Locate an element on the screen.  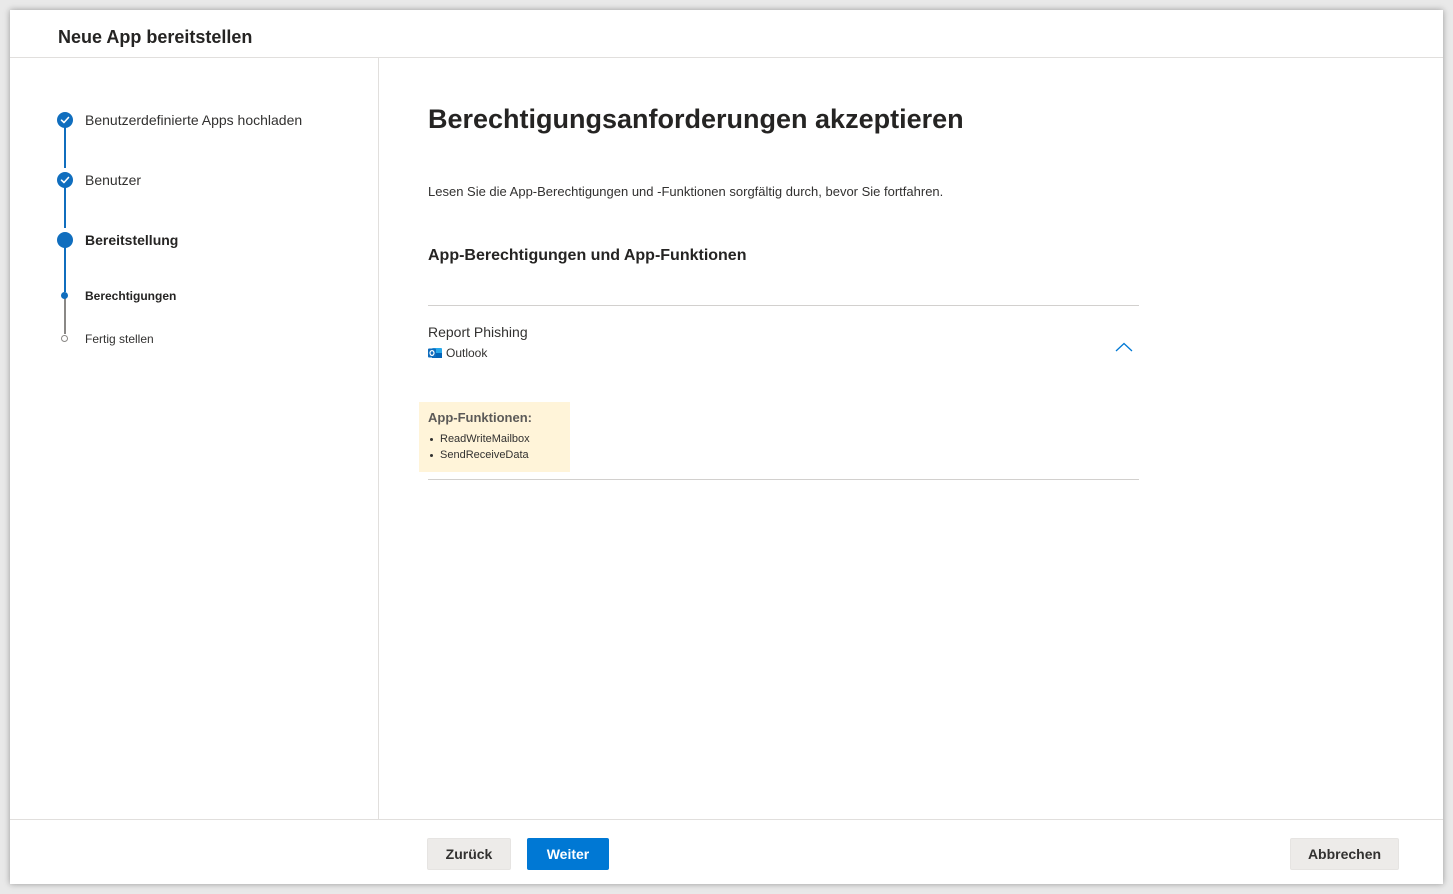
dialog-header: Neue App bereitstellen is located at coordinates (726, 34).